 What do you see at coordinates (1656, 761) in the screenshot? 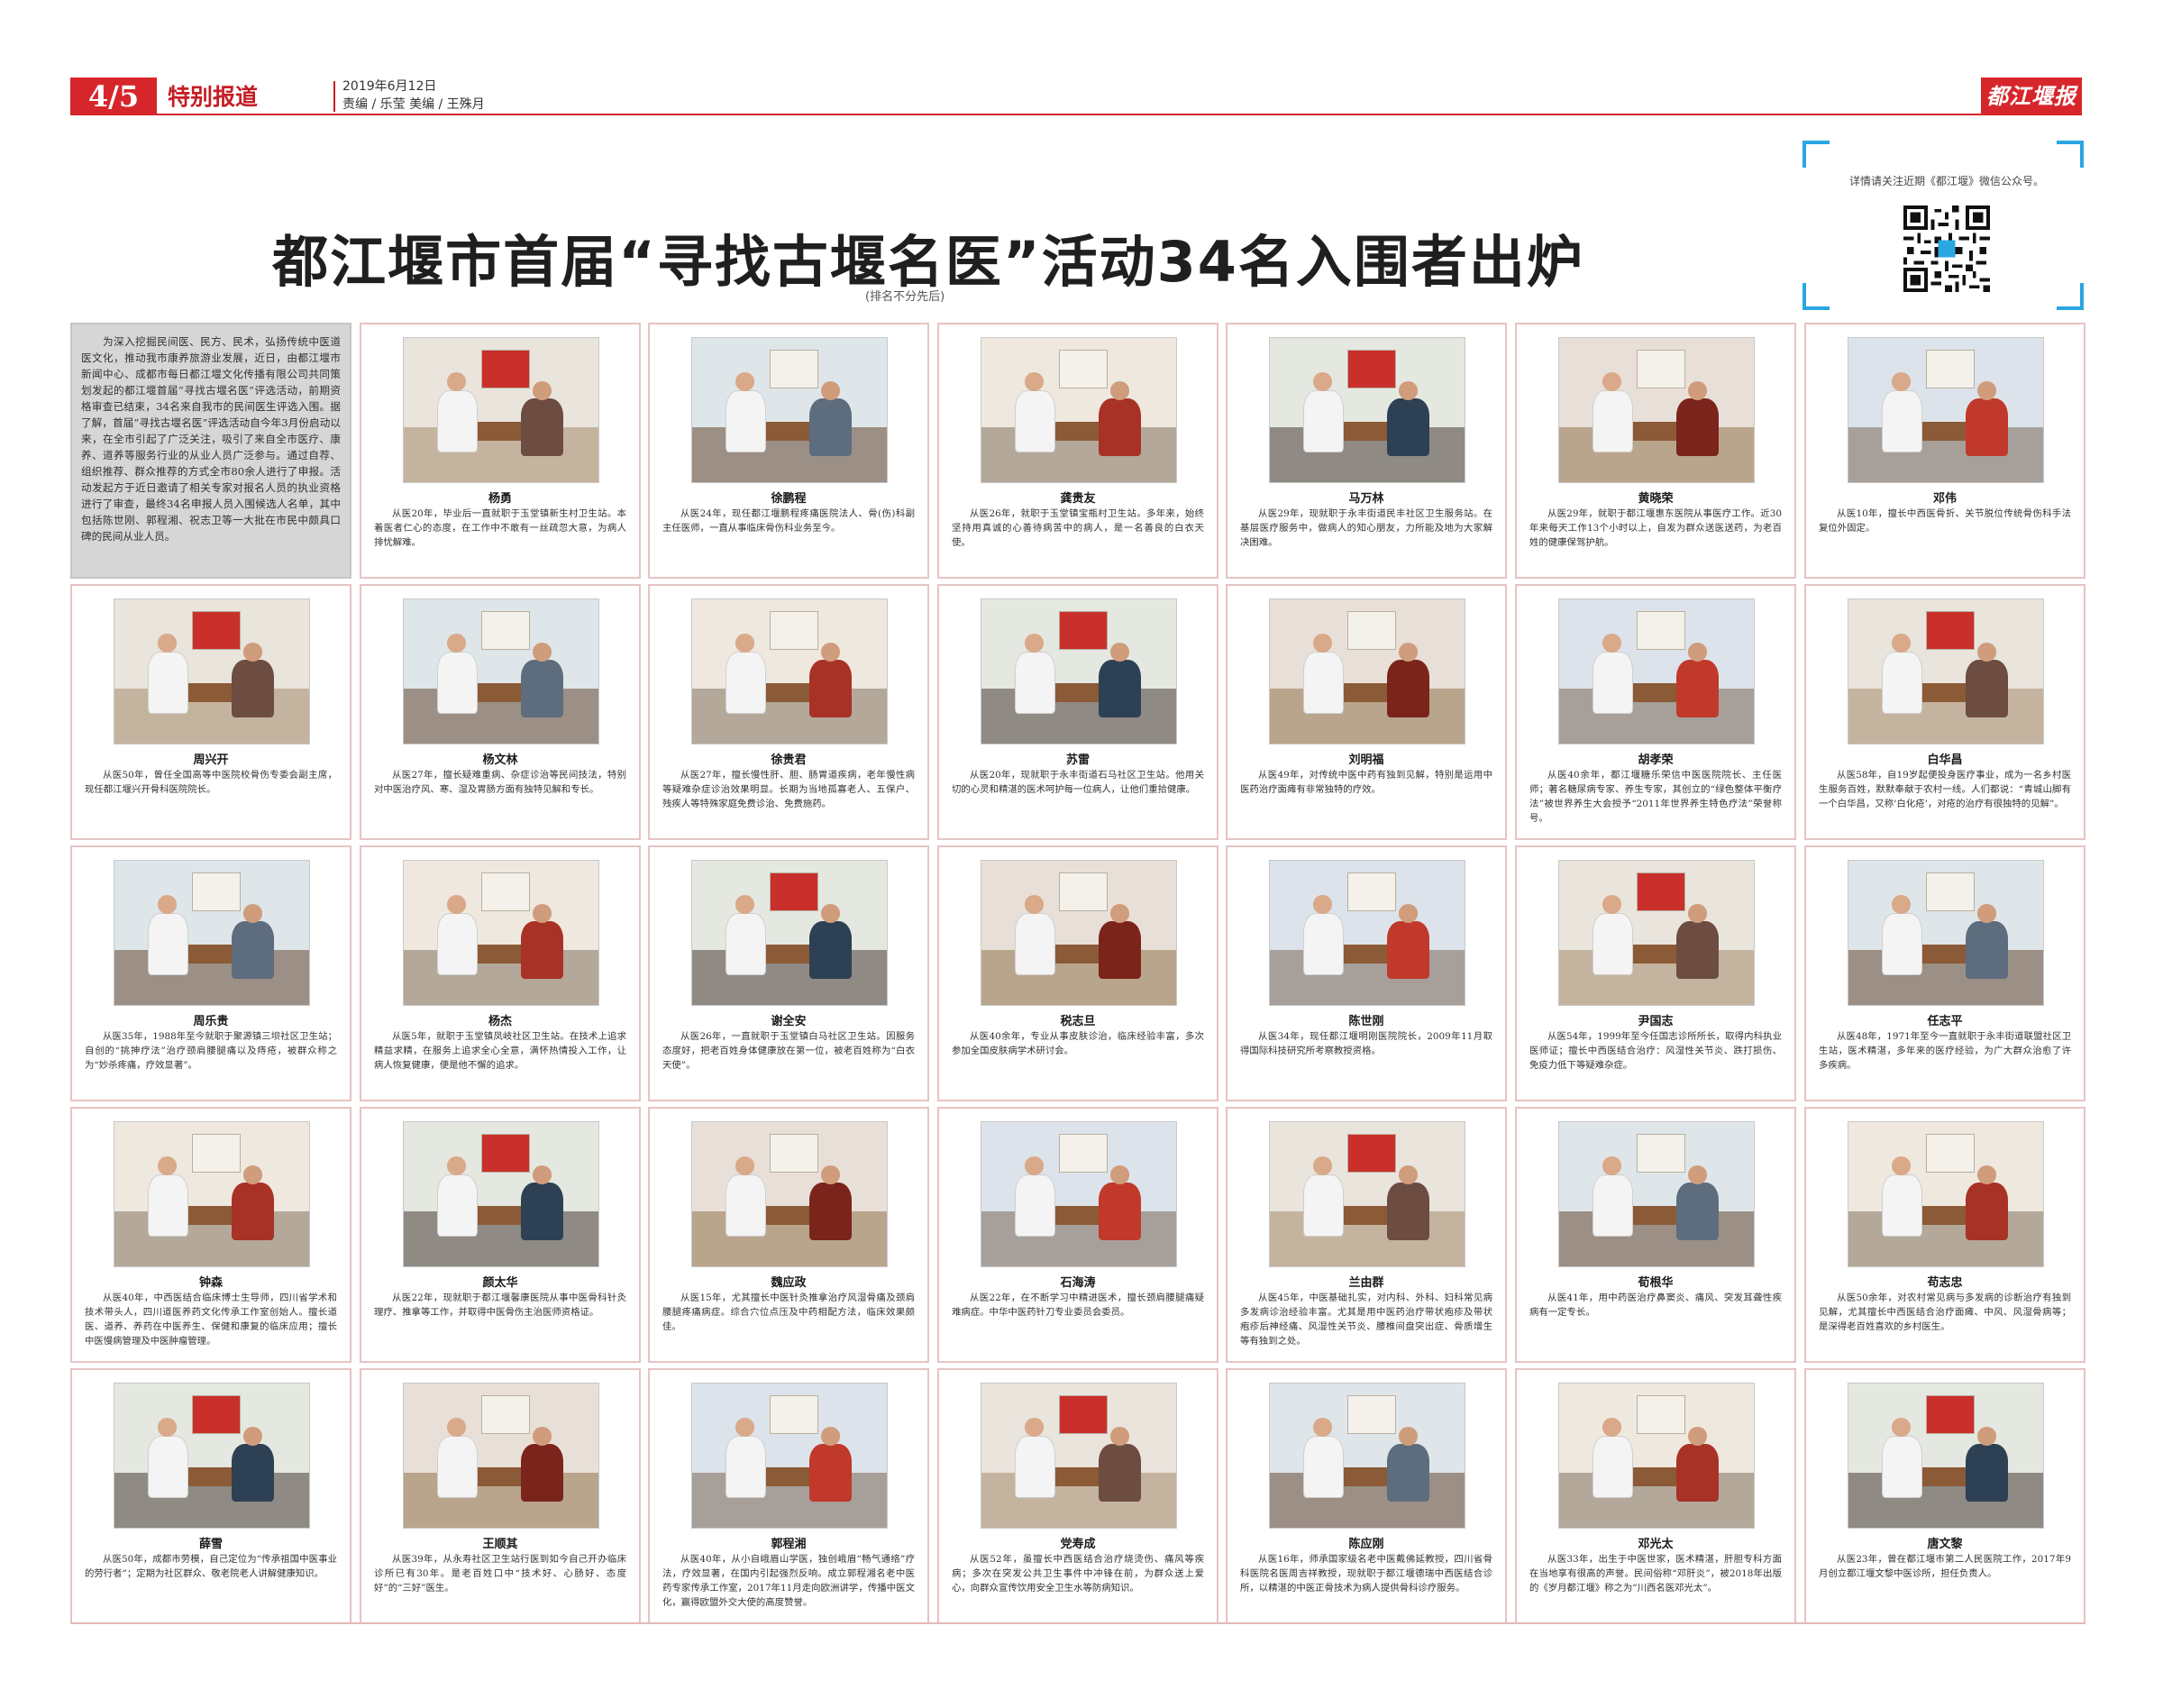
I see `candidate-name: 胡孝荣` at bounding box center [1656, 761].